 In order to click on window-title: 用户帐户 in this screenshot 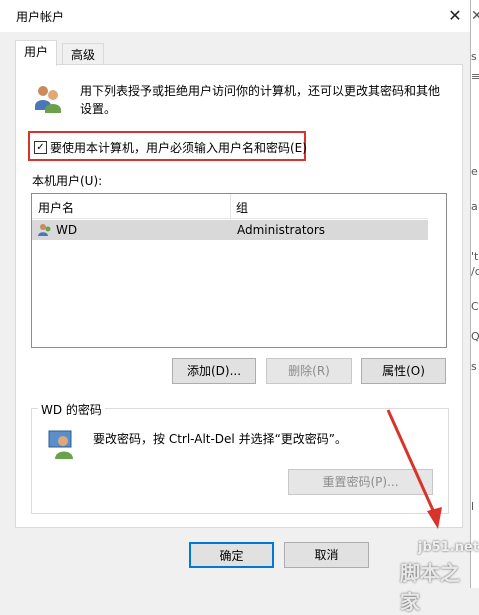, I will do `click(40, 17)`.